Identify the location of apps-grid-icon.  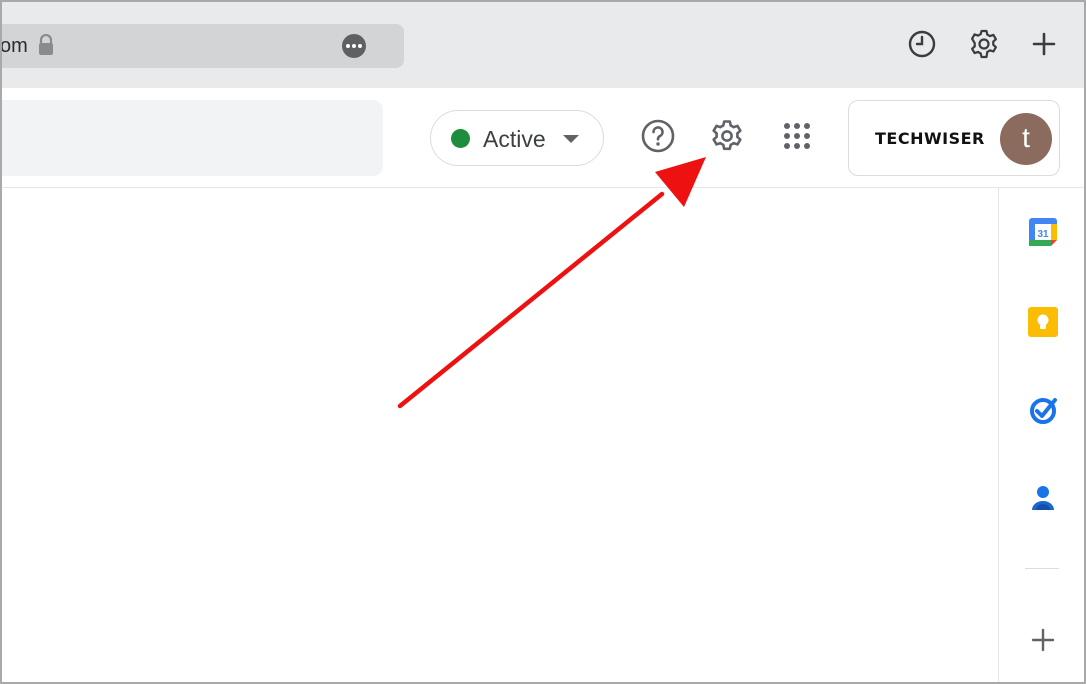
(797, 136).